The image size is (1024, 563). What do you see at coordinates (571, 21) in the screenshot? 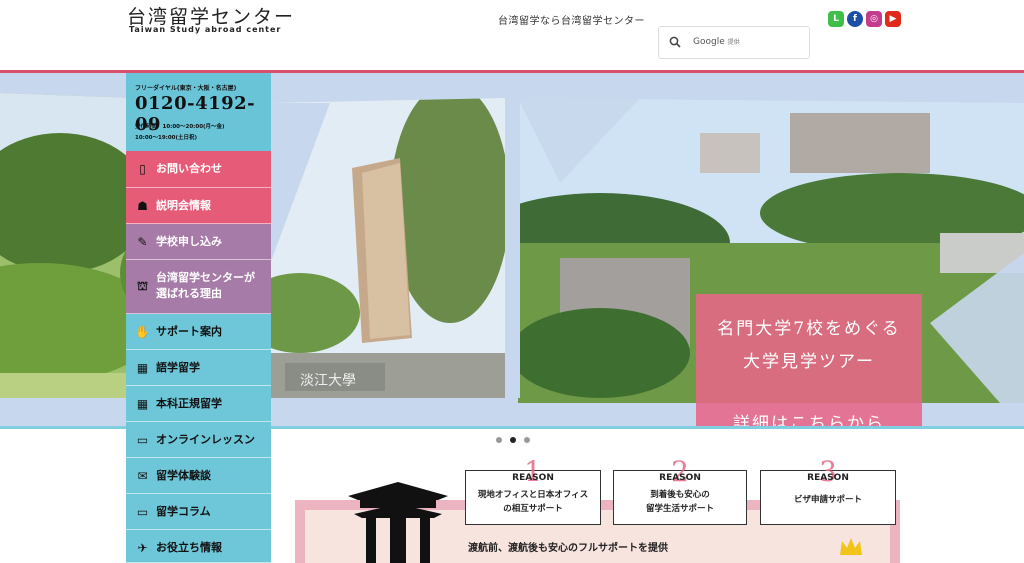
I see `header-tagline: 台湾留学なら台湾留学センター` at bounding box center [571, 21].